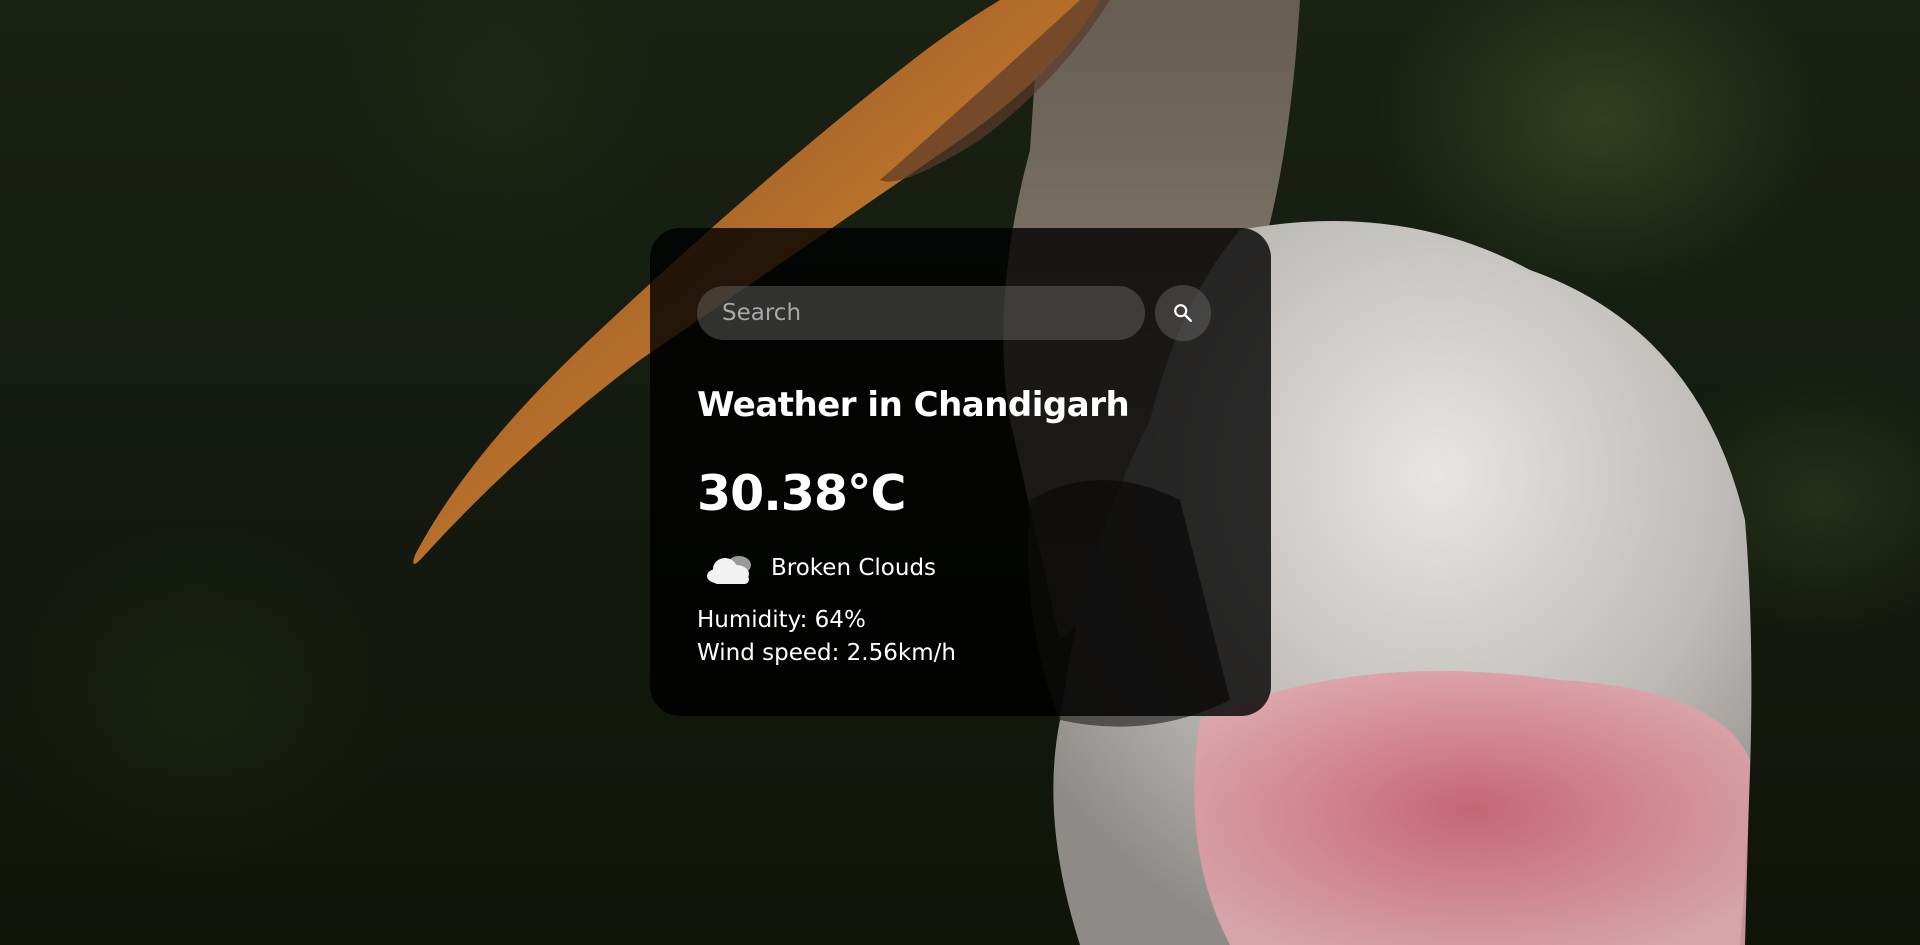  Describe the element at coordinates (921, 313) in the screenshot. I see `search-input` at that location.